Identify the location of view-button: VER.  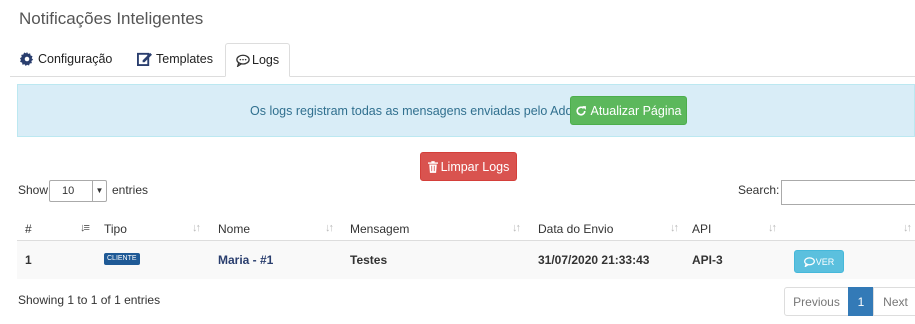
(819, 261).